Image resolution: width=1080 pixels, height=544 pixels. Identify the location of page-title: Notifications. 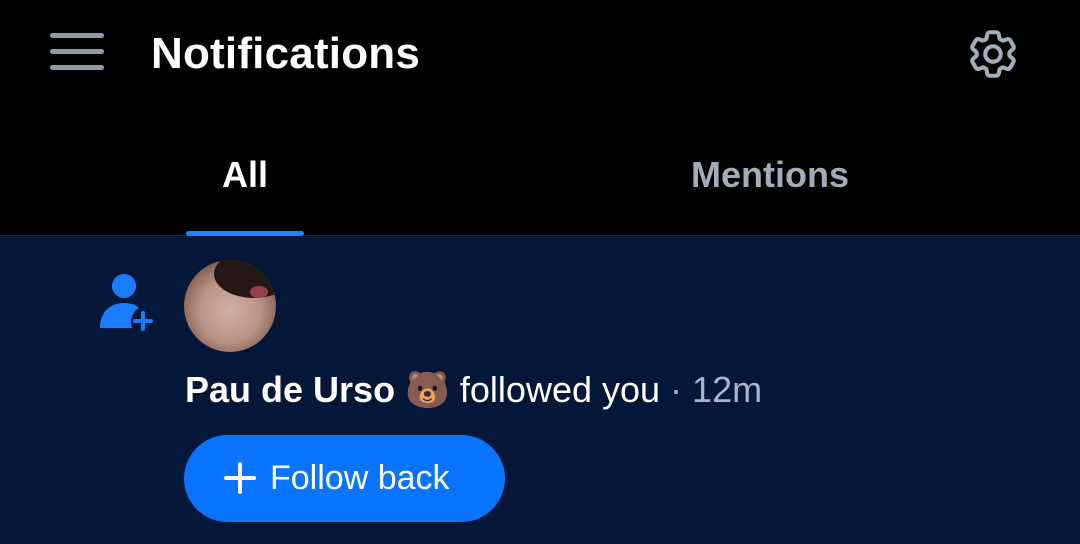
(286, 53).